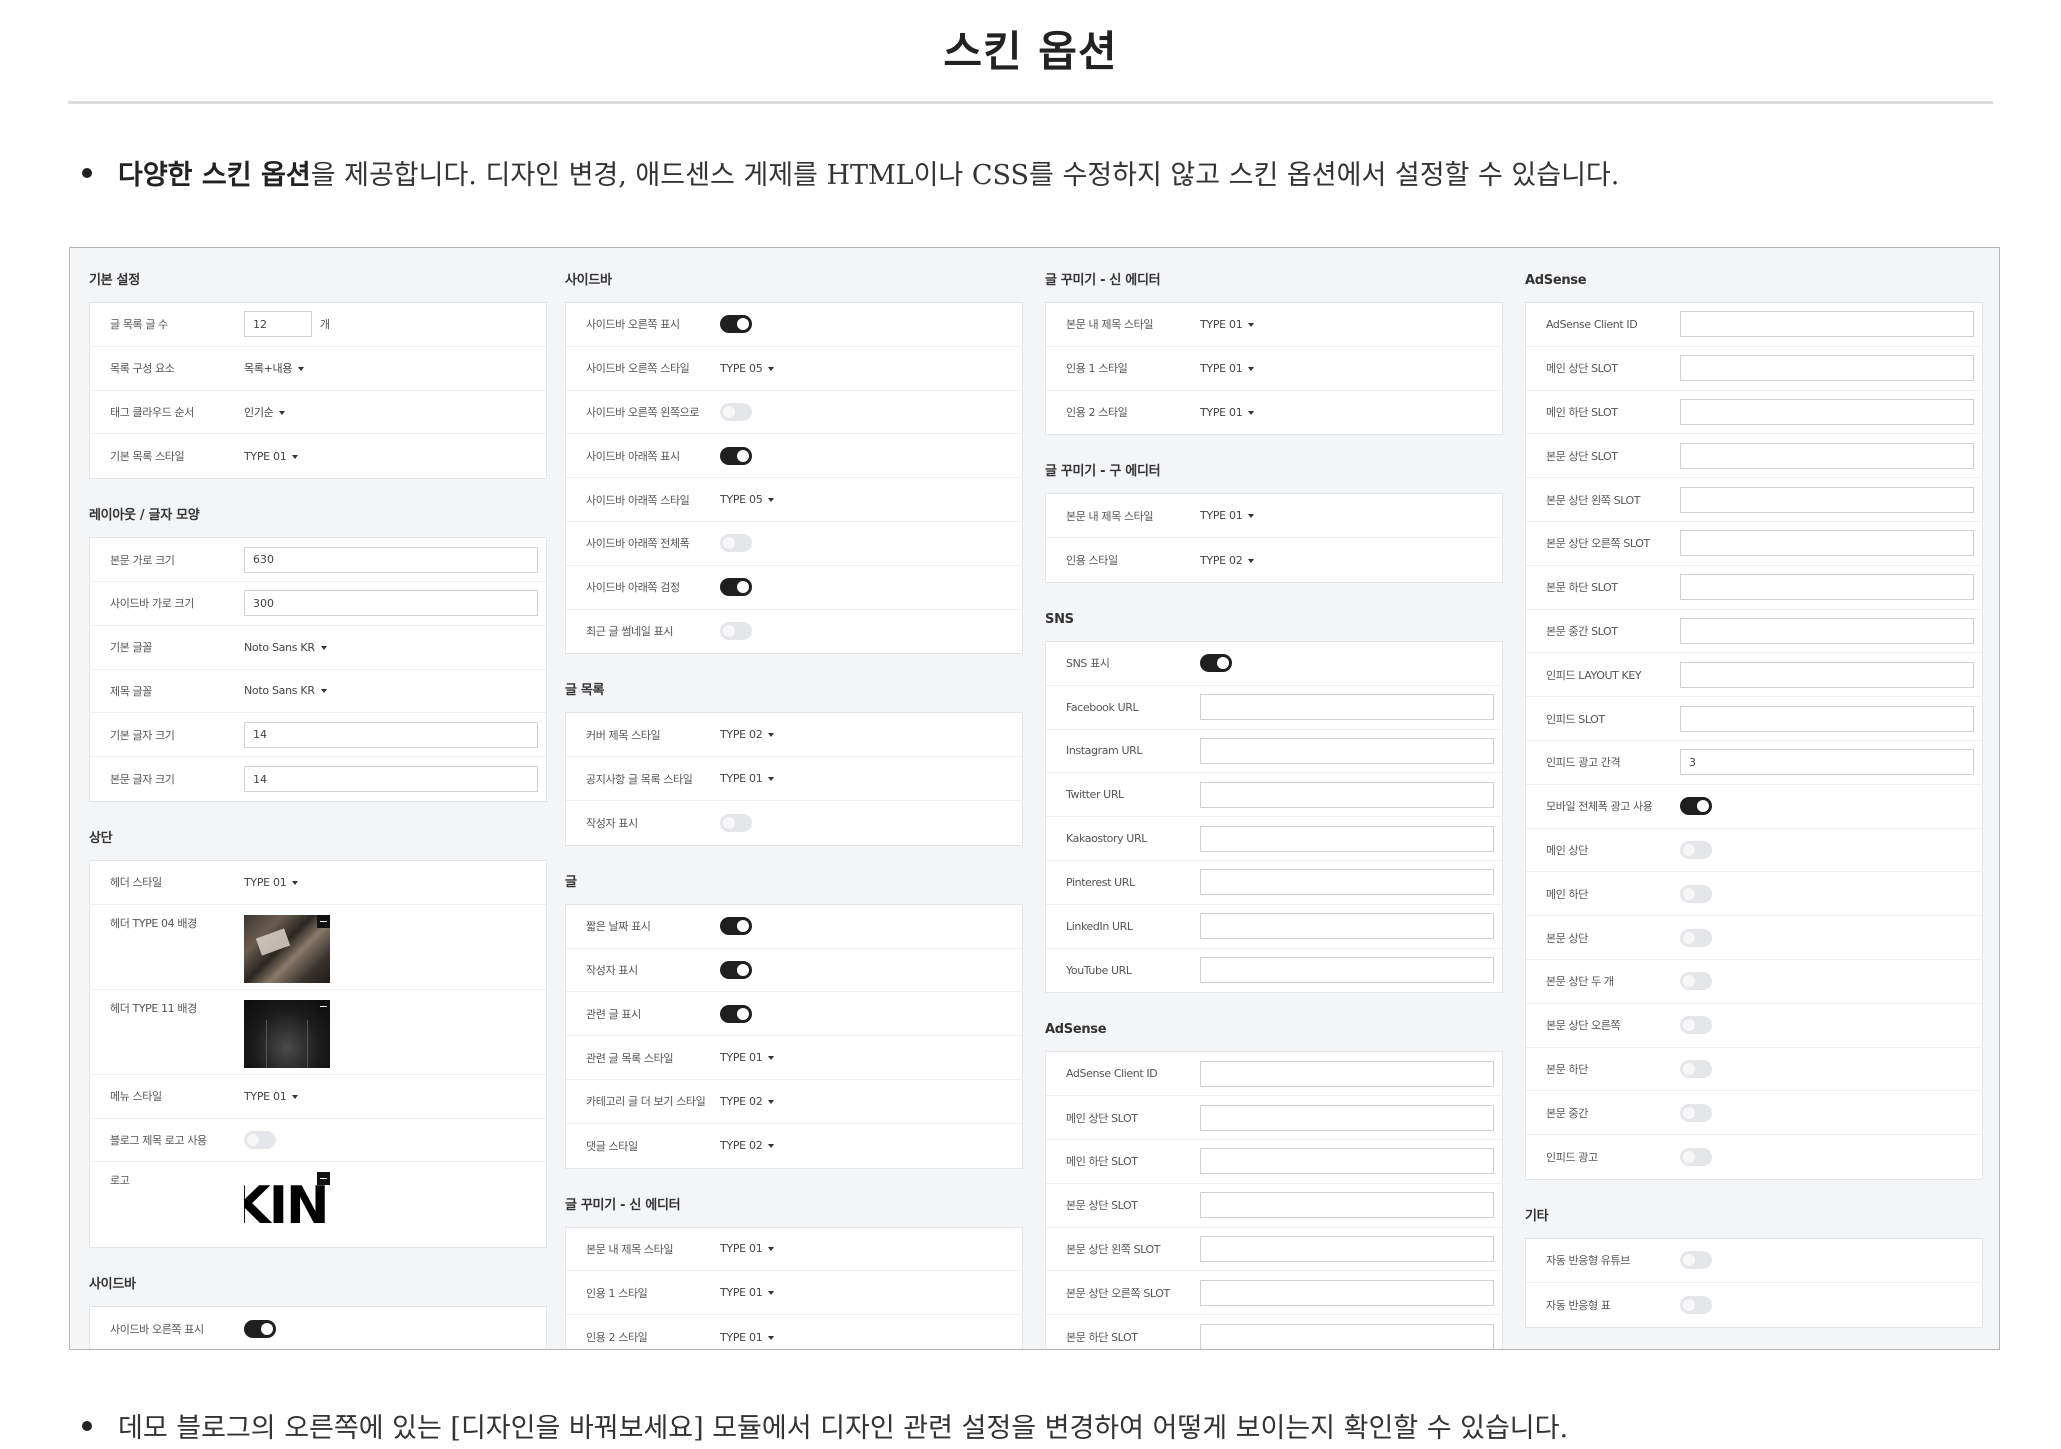 The height and width of the screenshot is (1449, 2061). I want to click on setting-dropdown: 목록+내용, so click(274, 368).